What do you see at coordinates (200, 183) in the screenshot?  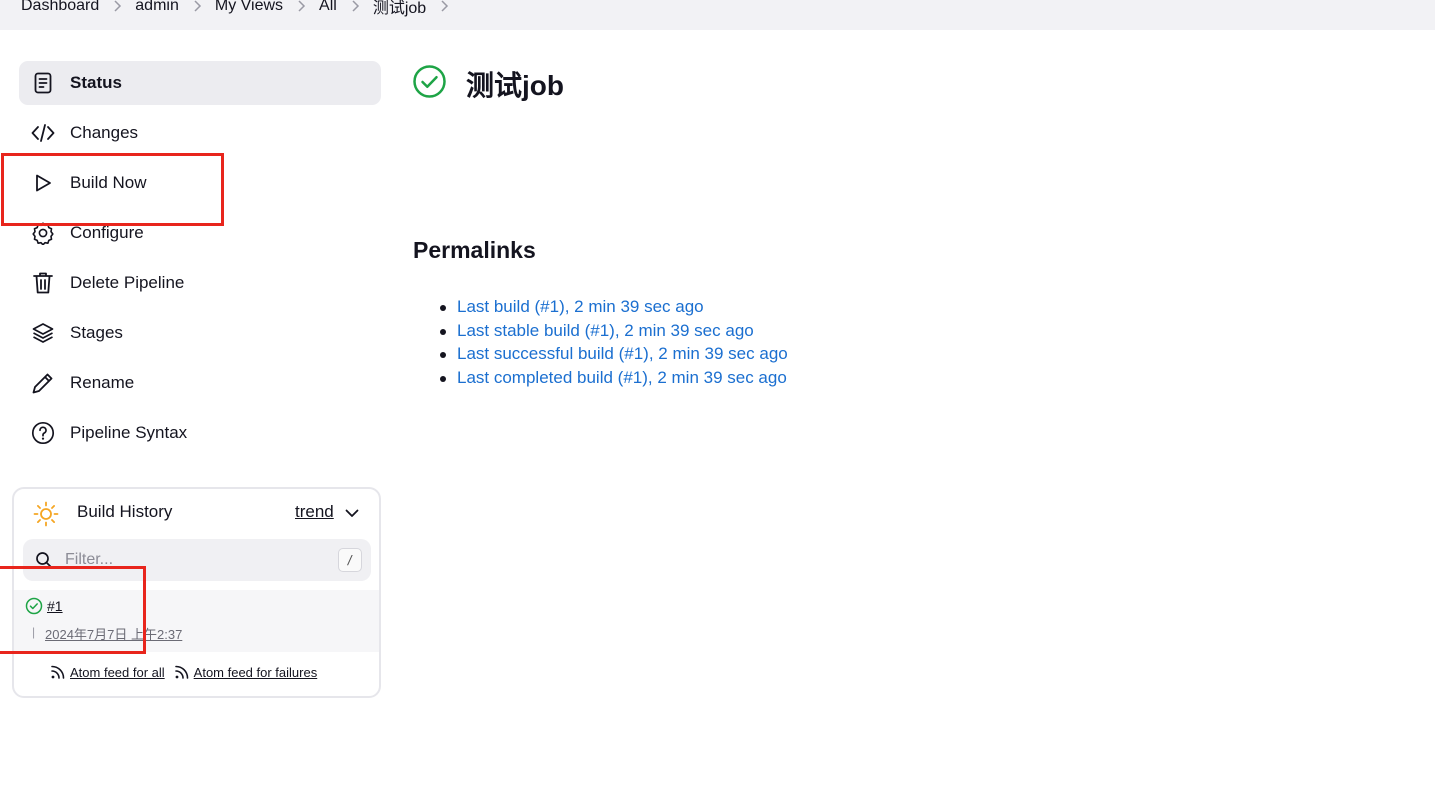 I see `task-build-now: Build Now` at bounding box center [200, 183].